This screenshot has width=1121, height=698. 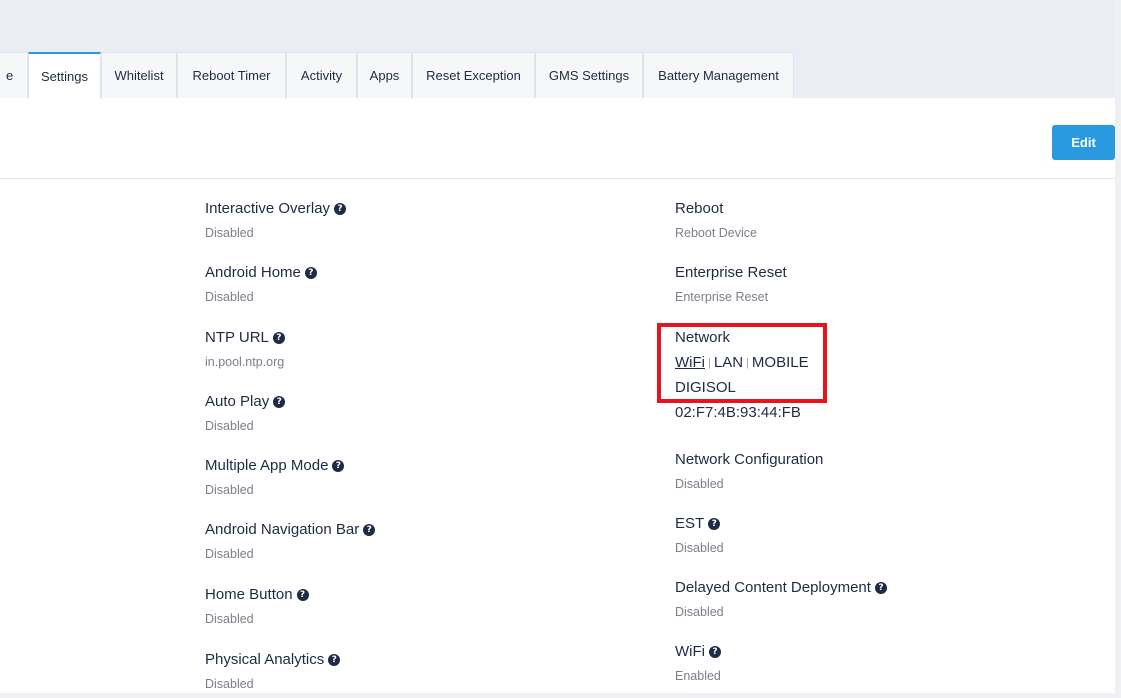 I want to click on tab-label: Reboot Timer, so click(x=231, y=75).